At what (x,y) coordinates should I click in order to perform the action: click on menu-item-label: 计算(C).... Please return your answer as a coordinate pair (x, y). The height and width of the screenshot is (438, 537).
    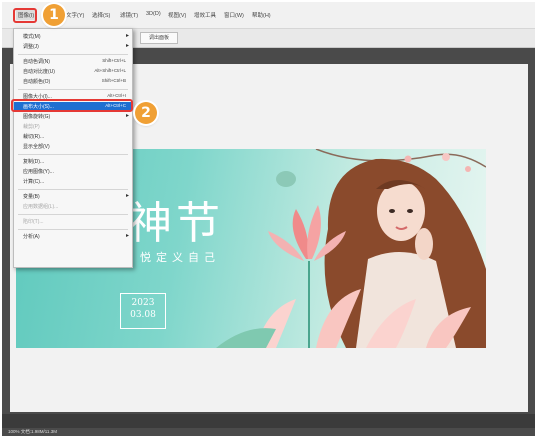
    Looking at the image, I should click on (34, 182).